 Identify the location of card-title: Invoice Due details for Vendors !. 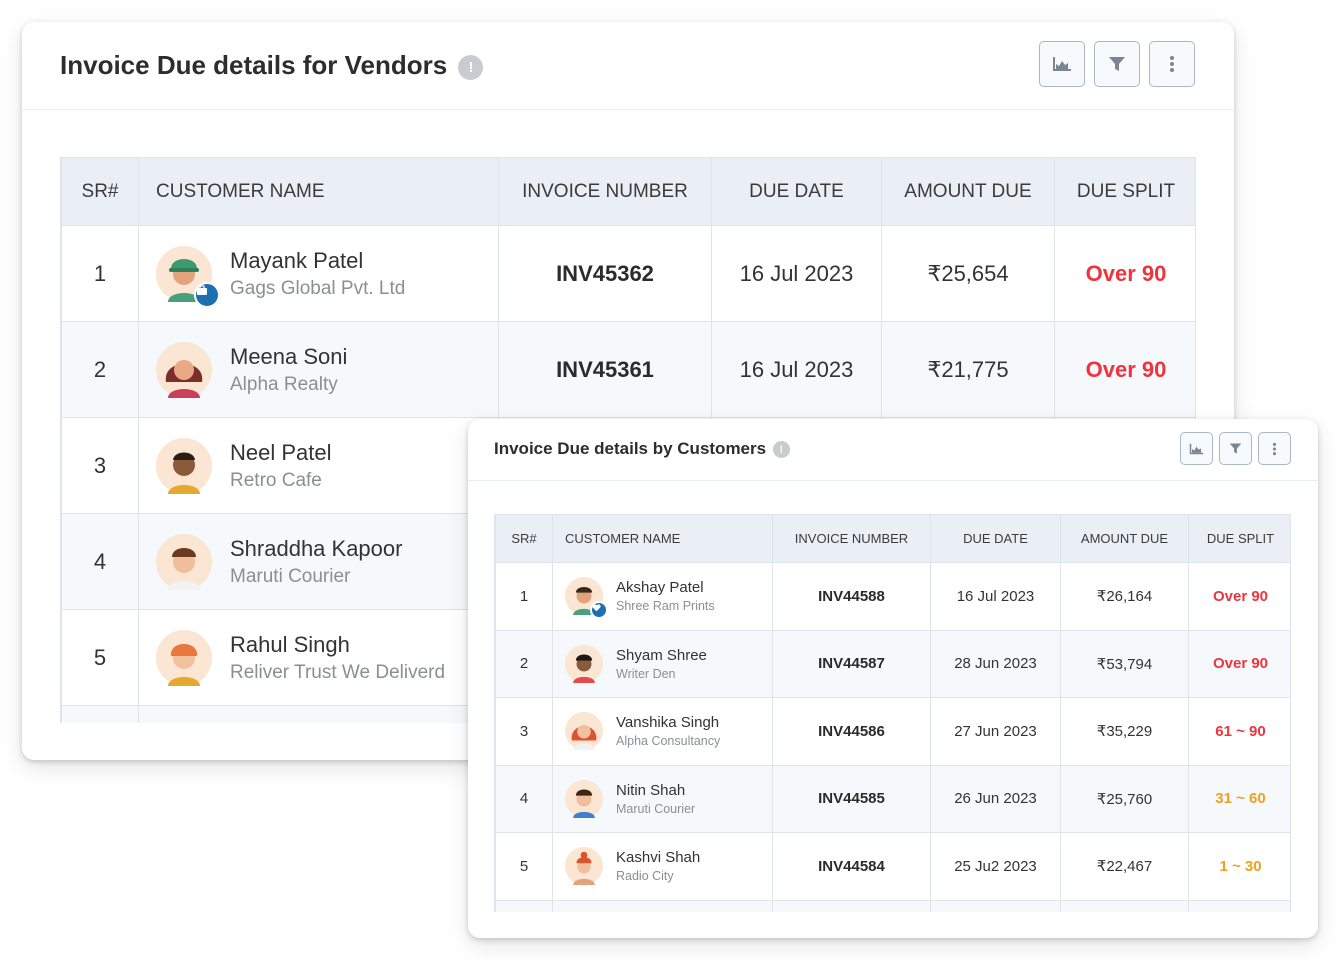
(271, 65).